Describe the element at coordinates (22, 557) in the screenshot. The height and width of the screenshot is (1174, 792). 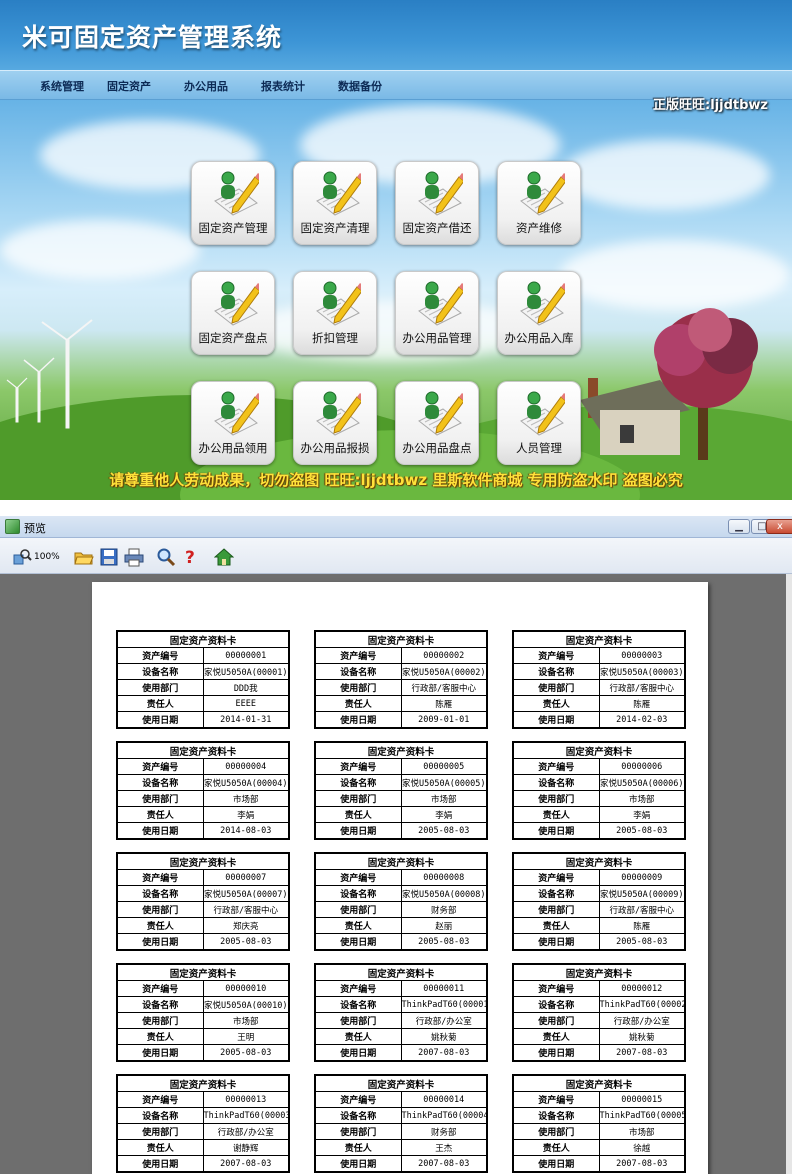
I see `zoom-icon` at that location.